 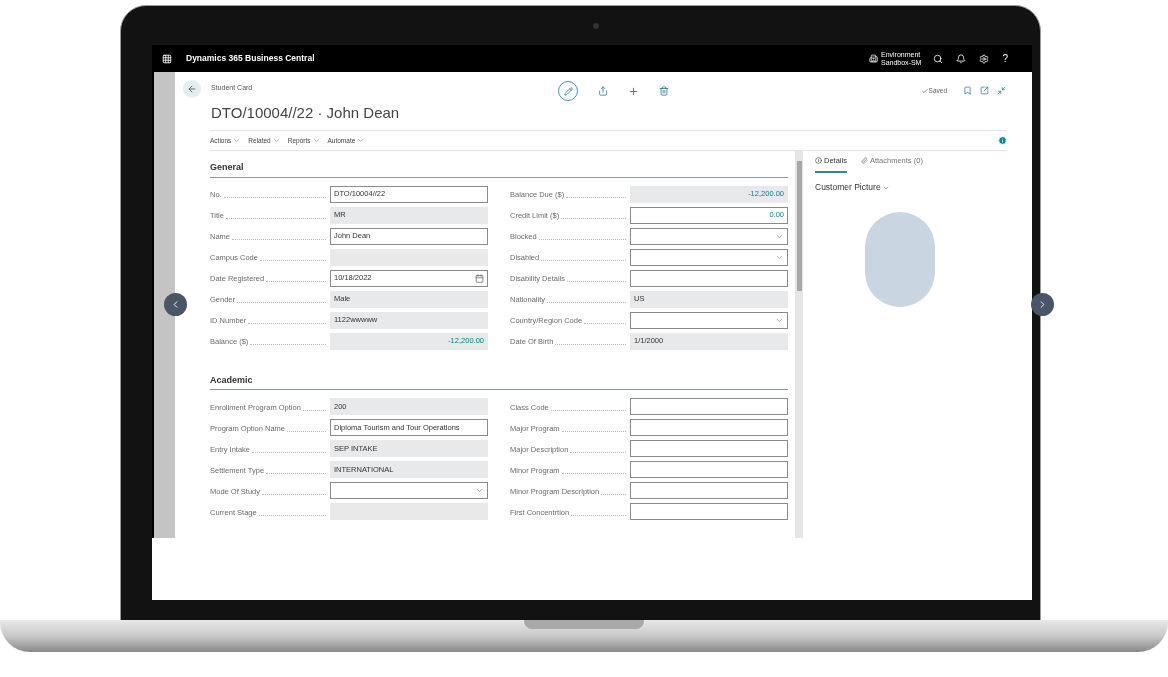 I want to click on help-button: ?, so click(x=1005, y=58).